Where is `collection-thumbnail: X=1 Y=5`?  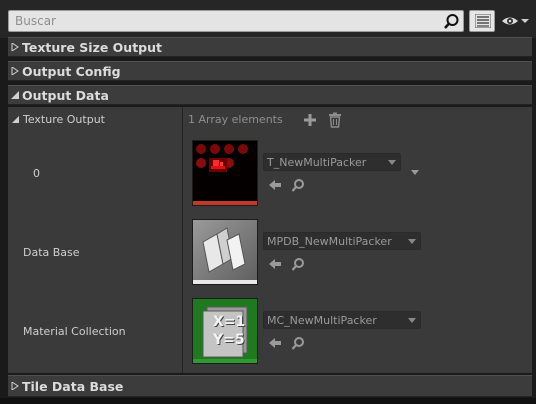
collection-thumbnail: X=1 Y=5 is located at coordinates (225, 331).